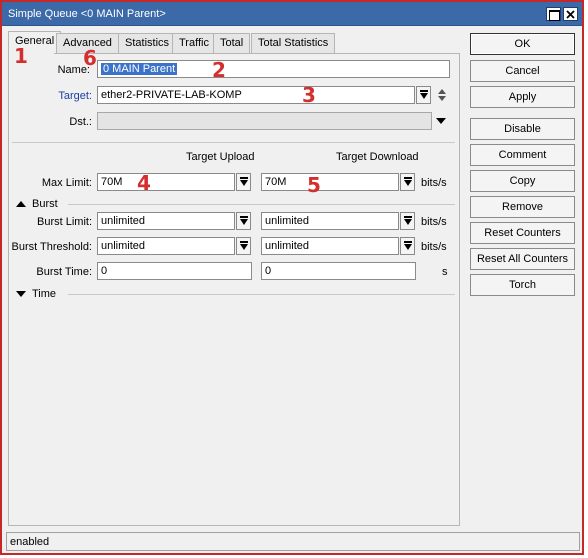 This screenshot has height=558, width=588. I want to click on burst-limit-upload-dropdown, so click(243, 221).